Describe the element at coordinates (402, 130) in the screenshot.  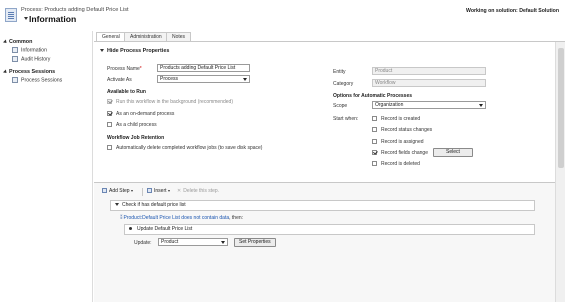
I see `trigger-status-changes: Record status changes` at that location.